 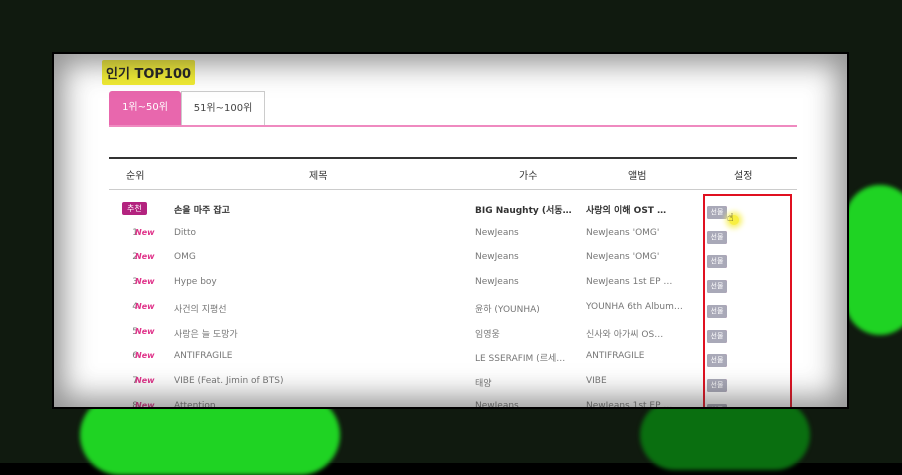 I want to click on recommend-badge: 추천, so click(x=134, y=208).